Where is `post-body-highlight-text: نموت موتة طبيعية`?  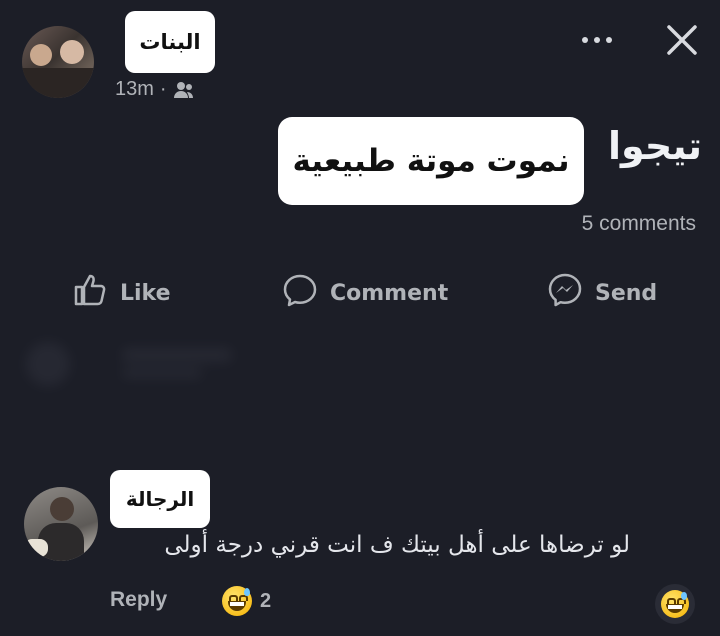 post-body-highlight-text: نموت موتة طبيعية is located at coordinates (431, 161).